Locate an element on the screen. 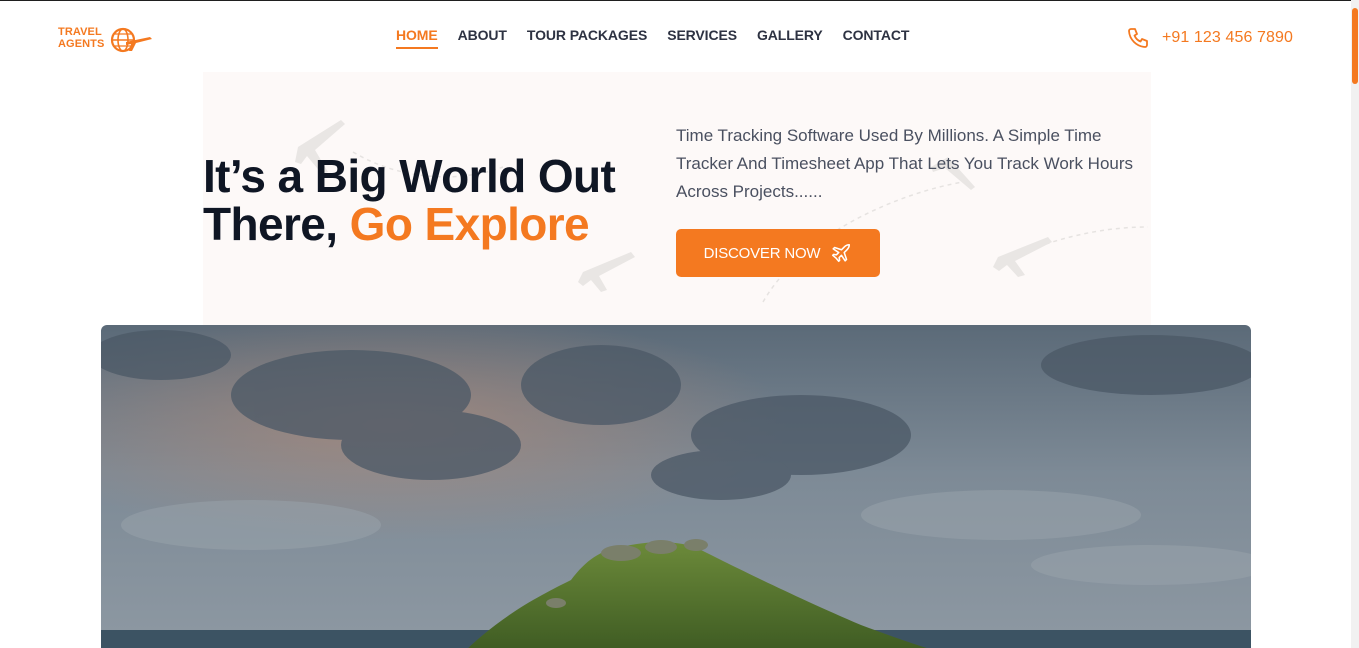 This screenshot has height=648, width=1359. brand-line-2: AGENTS is located at coordinates (81, 44).